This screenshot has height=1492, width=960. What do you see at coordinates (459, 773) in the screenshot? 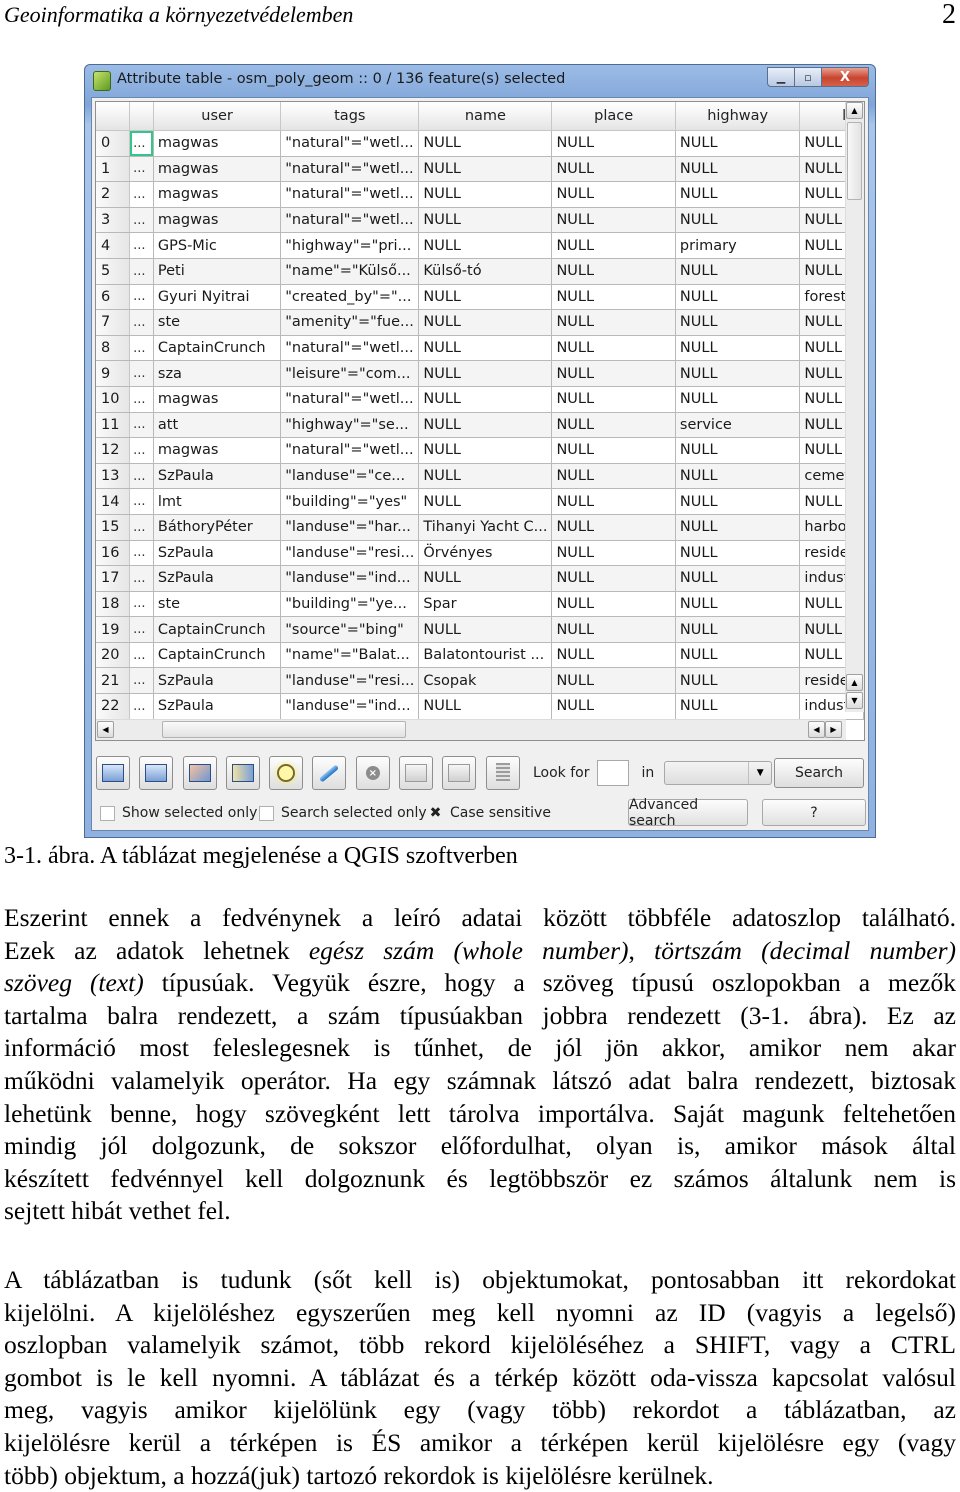
I see `delete-column-button` at bounding box center [459, 773].